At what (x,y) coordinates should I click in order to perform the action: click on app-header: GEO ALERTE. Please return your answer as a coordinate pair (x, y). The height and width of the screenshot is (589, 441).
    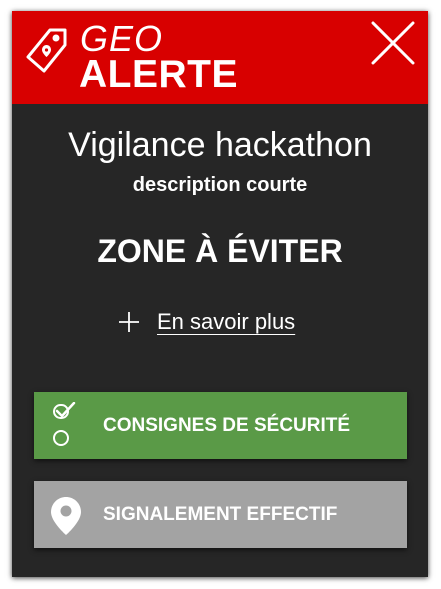
    Looking at the image, I should click on (220, 57).